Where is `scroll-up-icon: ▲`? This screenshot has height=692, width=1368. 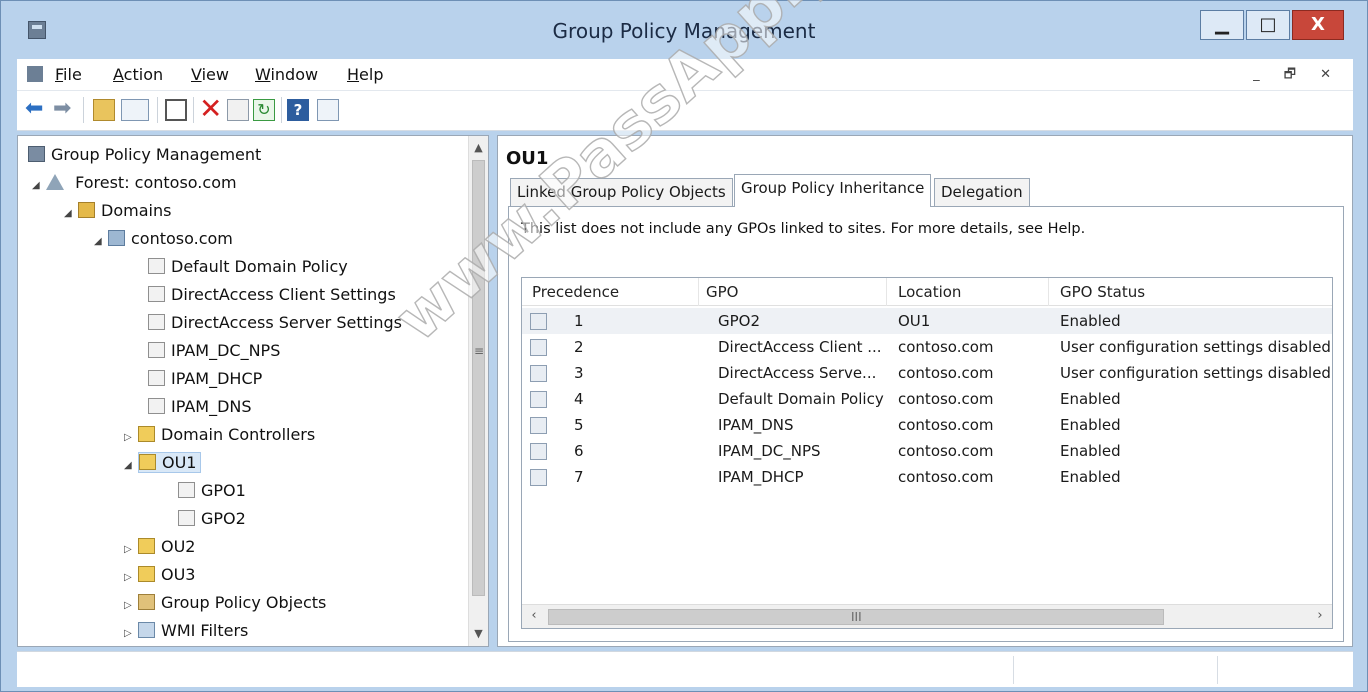
scroll-up-icon: ▲ is located at coordinates (478, 148).